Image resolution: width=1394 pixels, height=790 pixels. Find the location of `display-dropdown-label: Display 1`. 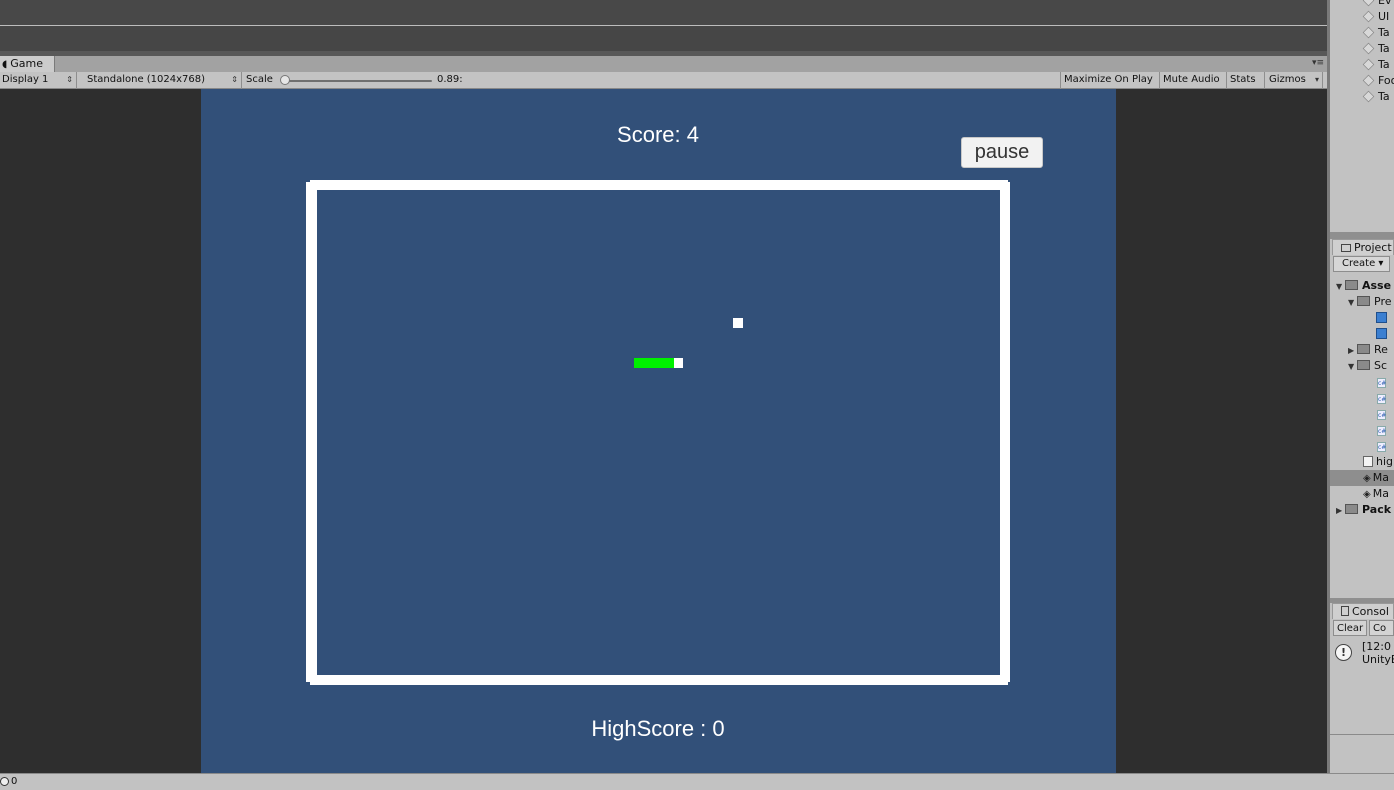

display-dropdown-label: Display 1 is located at coordinates (25, 79).